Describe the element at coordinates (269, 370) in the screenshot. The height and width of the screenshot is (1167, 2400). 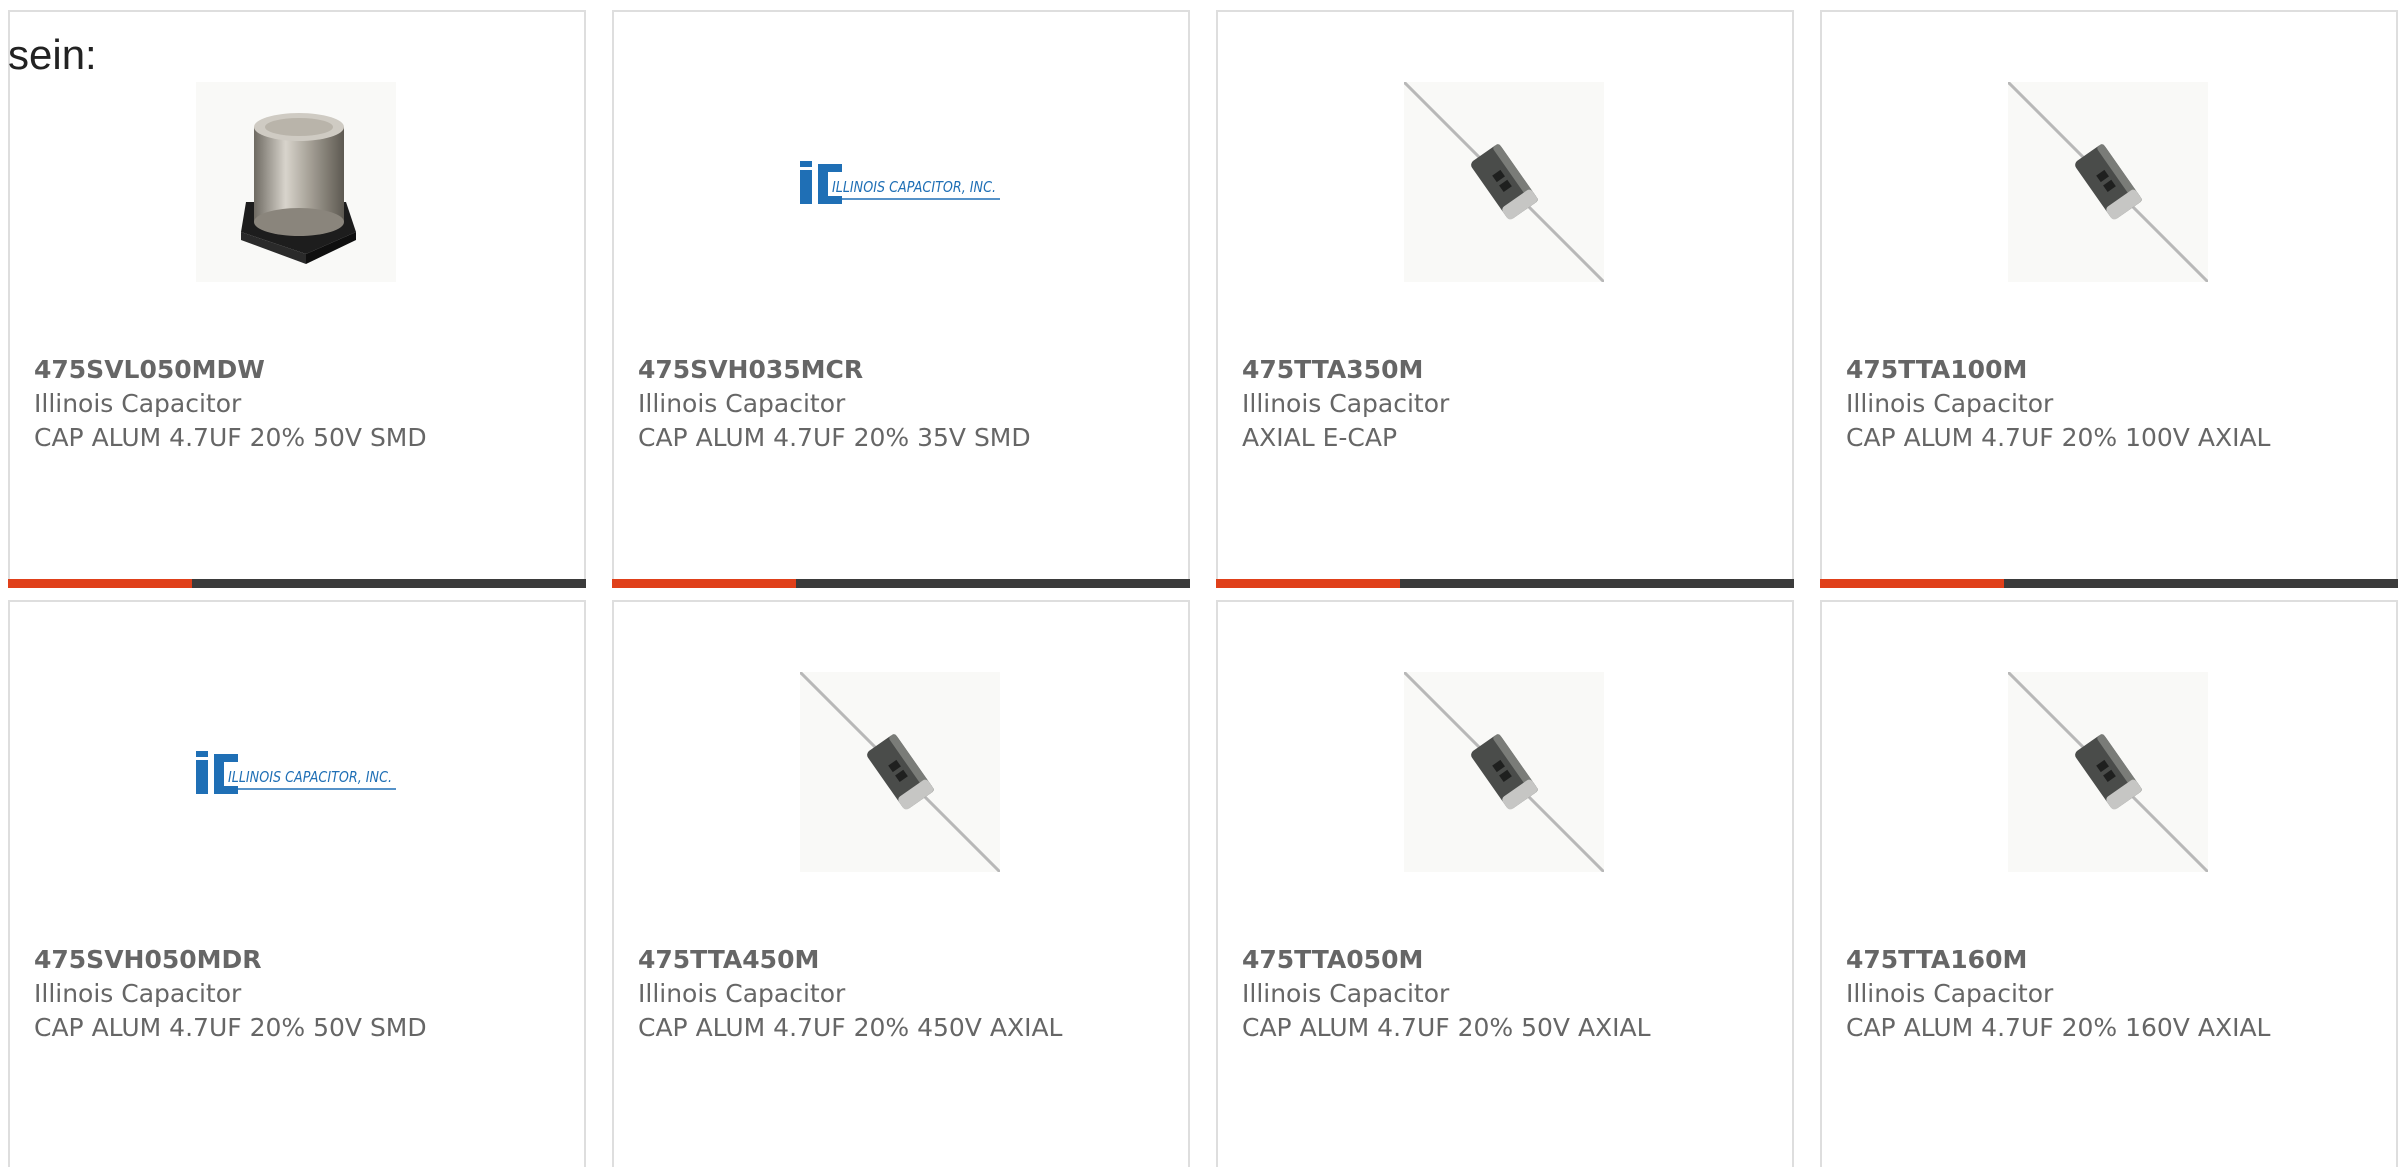
I see `part-number: 475SVL050MDW` at that location.